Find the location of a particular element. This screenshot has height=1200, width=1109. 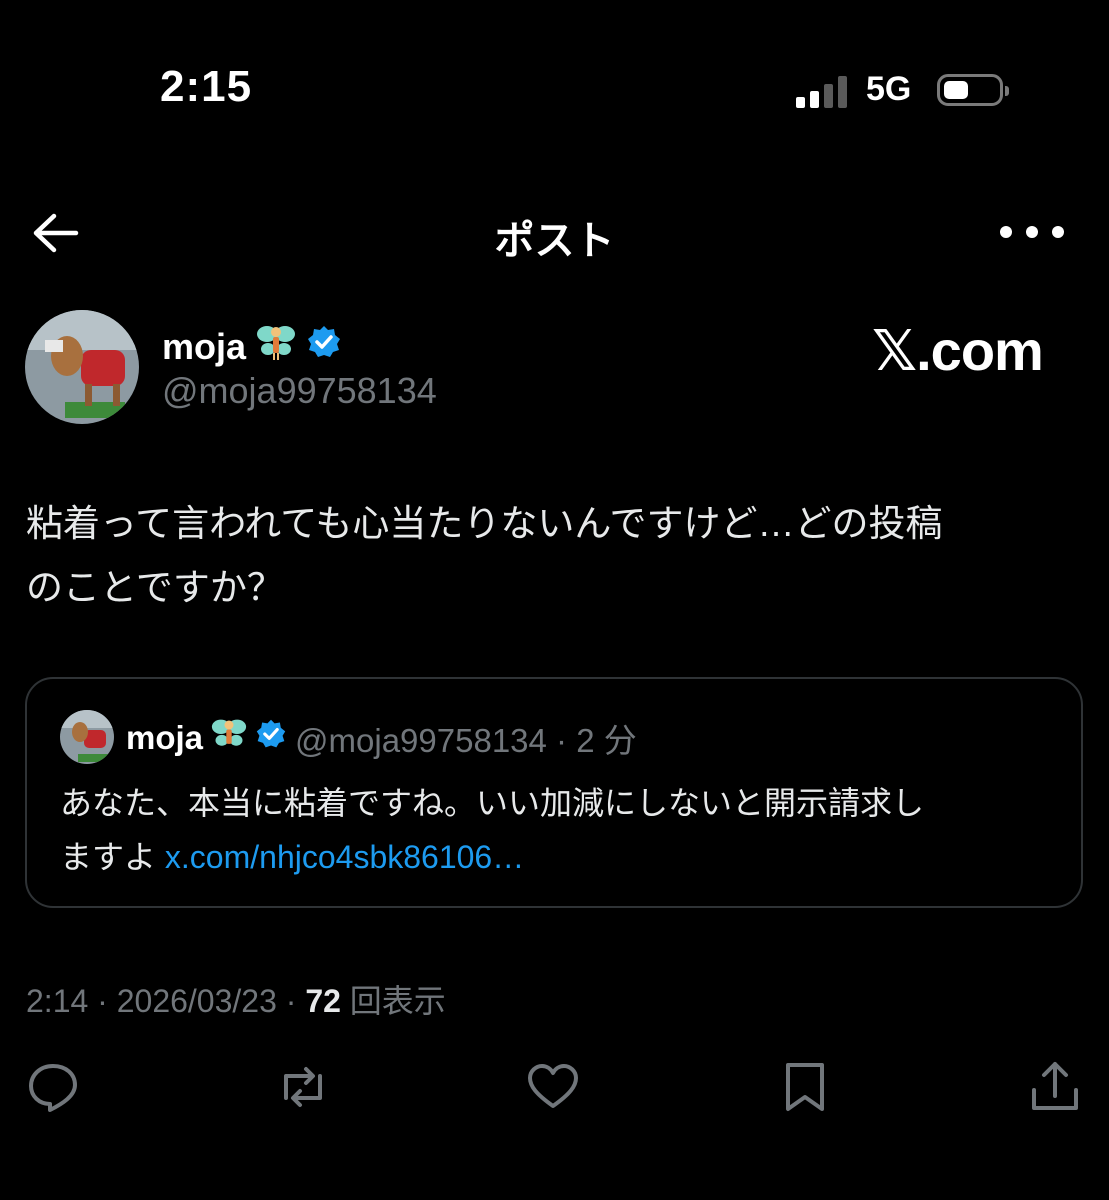

page-title: ポスト is located at coordinates (554, 241).